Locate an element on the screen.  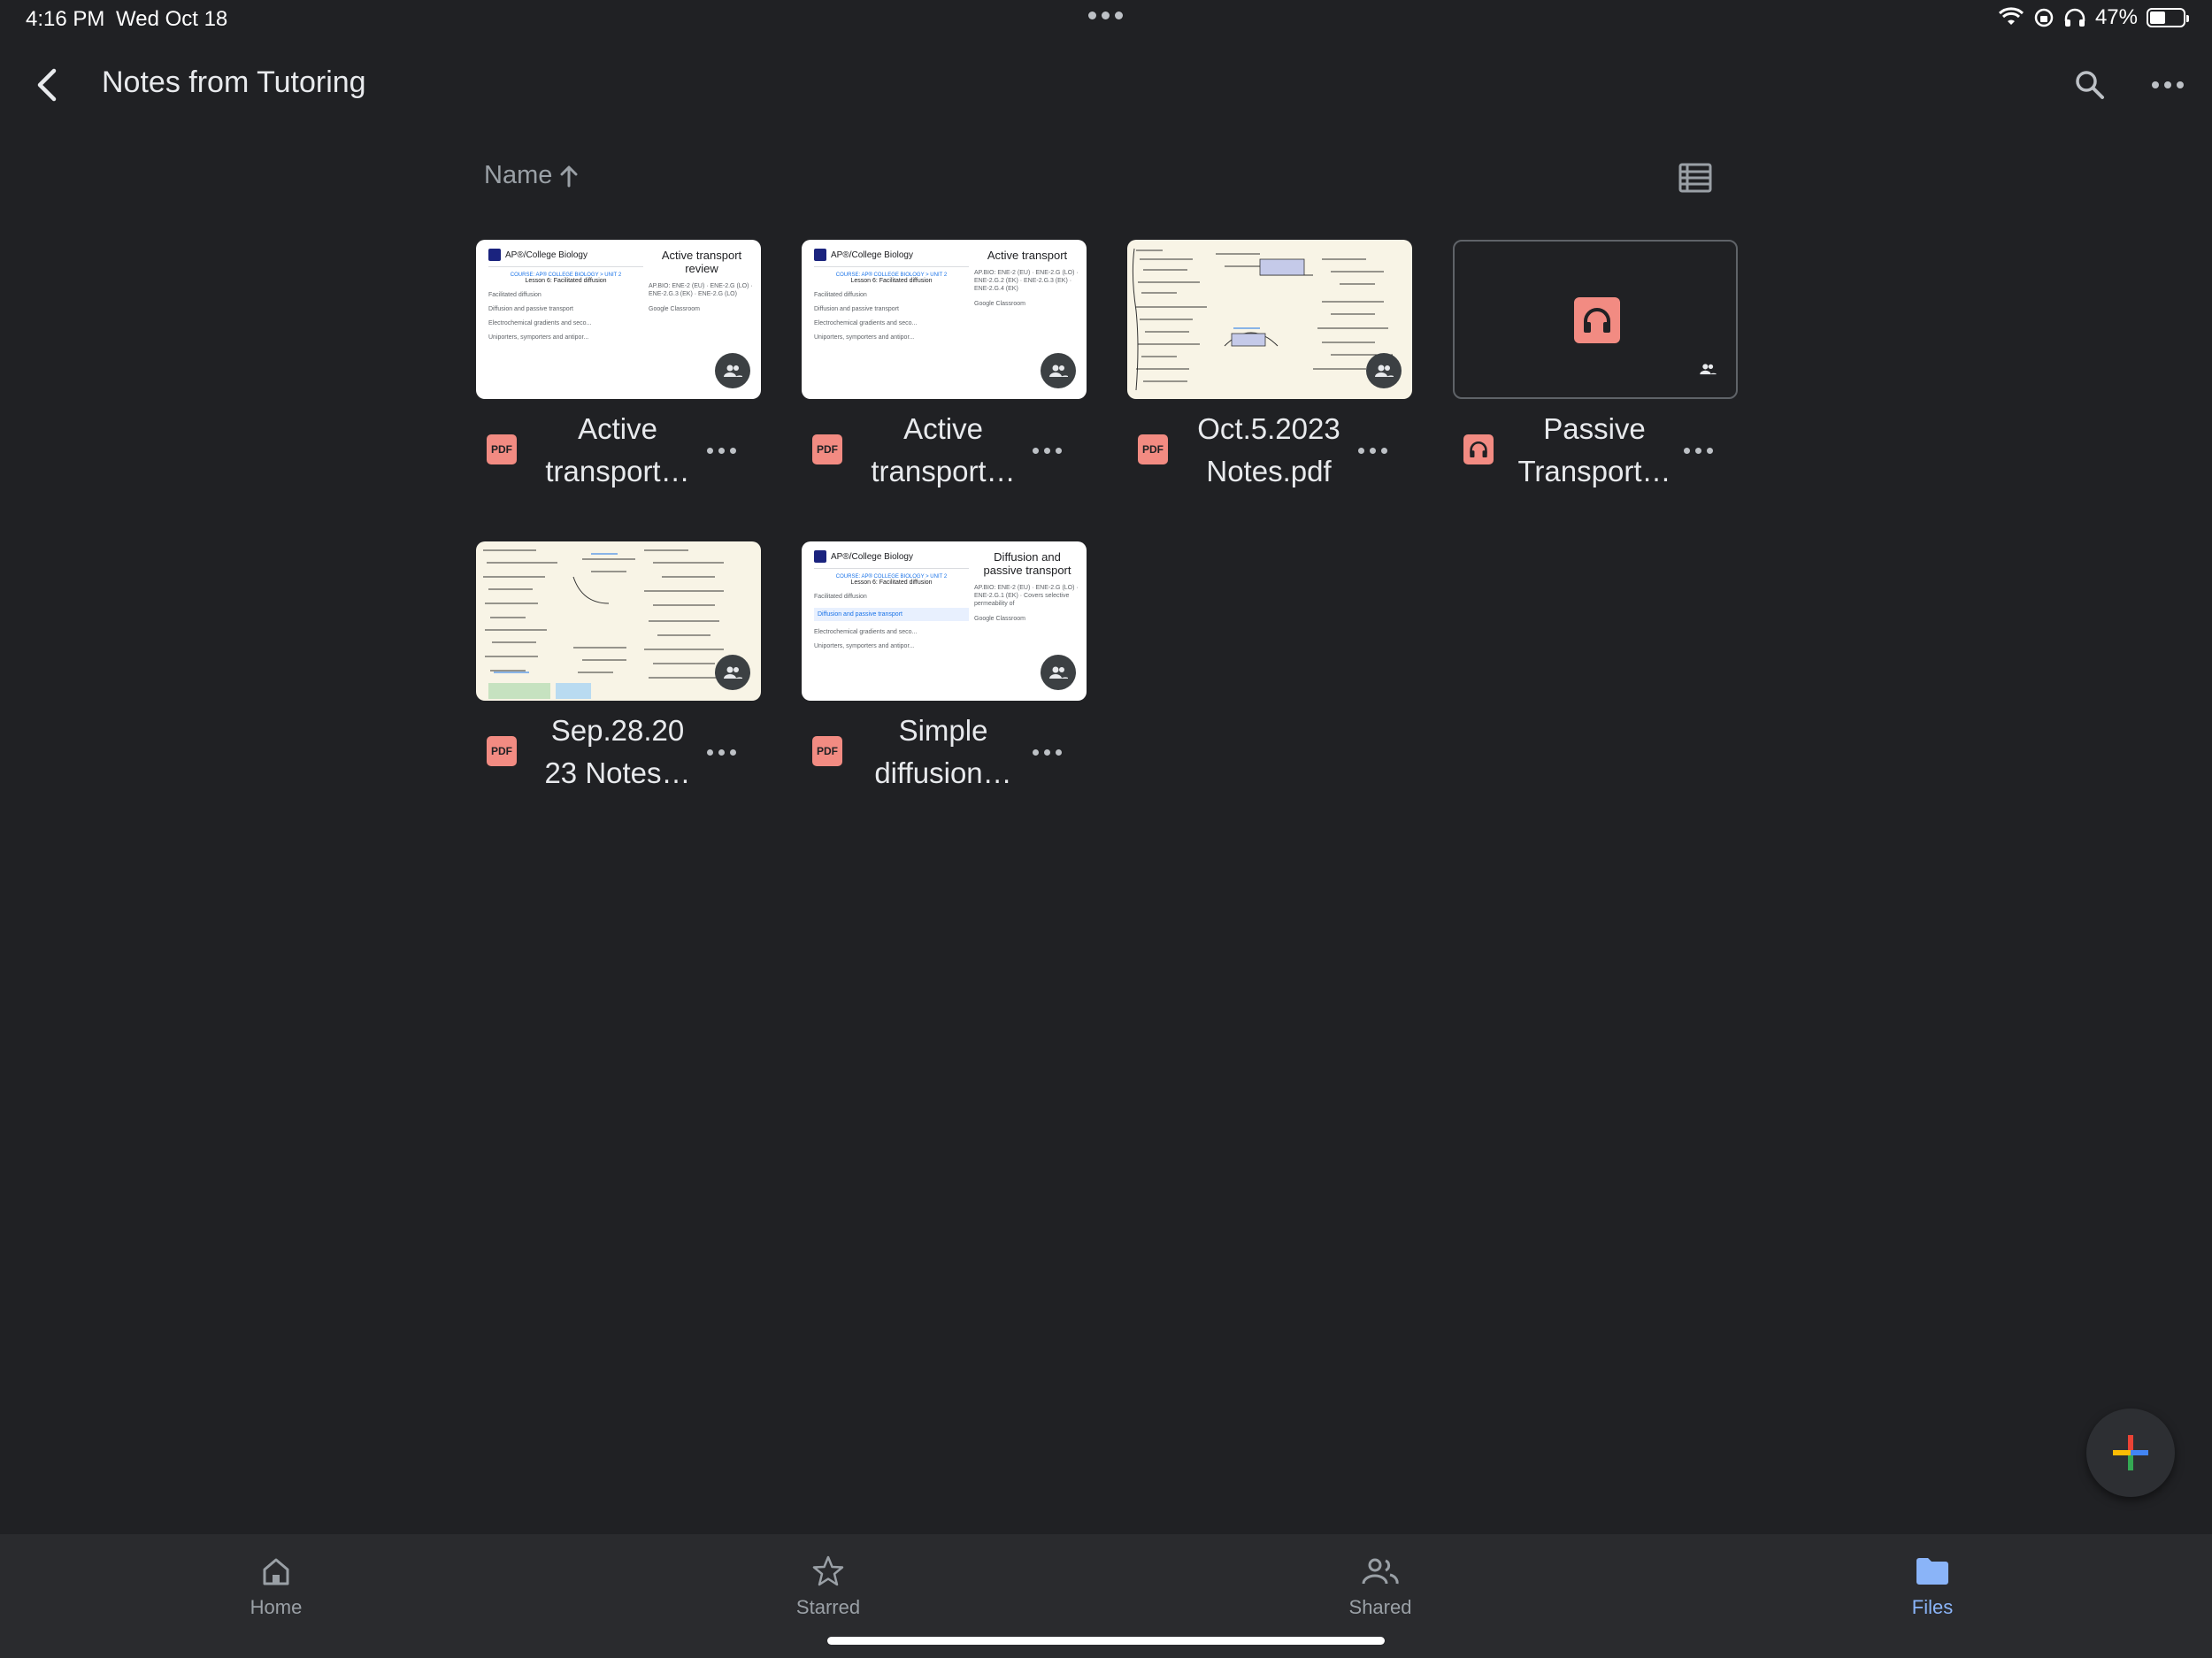
folder-icon is located at coordinates (1932, 1572).